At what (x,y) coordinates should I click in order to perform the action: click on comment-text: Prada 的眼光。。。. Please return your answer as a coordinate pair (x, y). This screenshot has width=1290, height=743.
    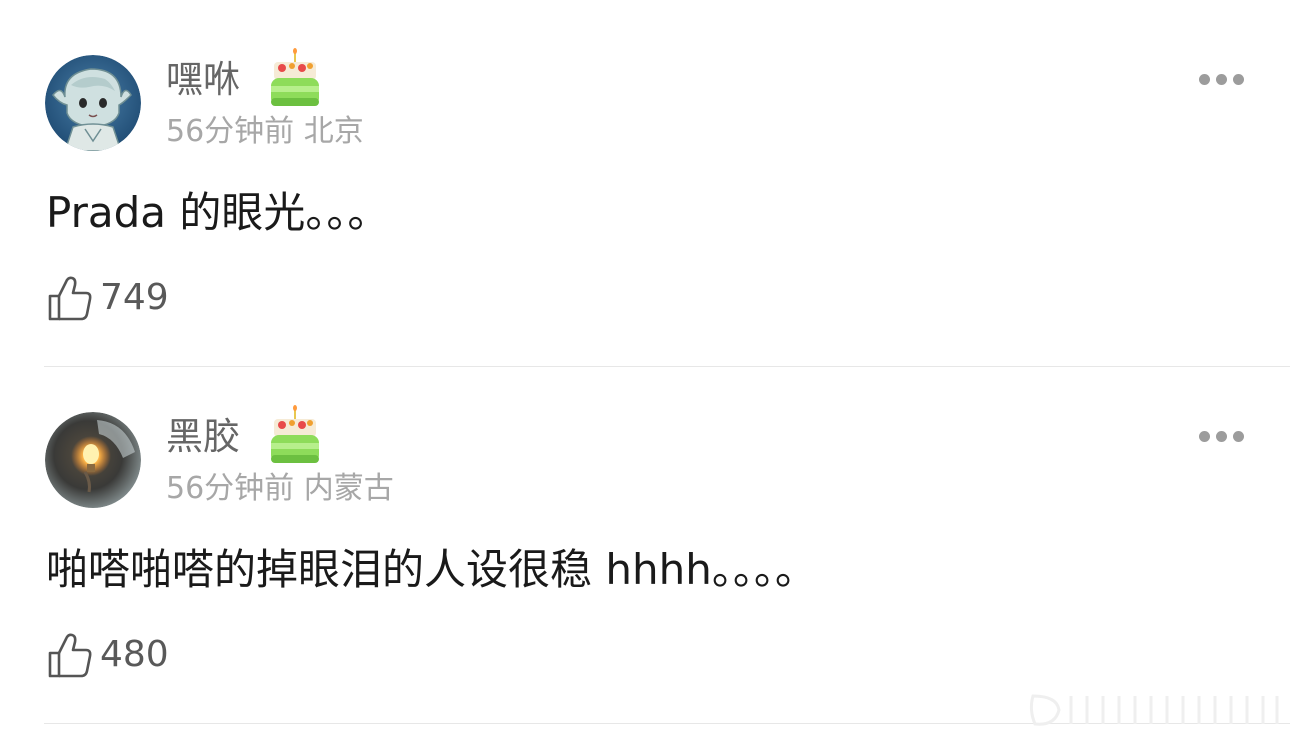
    Looking at the image, I should click on (218, 212).